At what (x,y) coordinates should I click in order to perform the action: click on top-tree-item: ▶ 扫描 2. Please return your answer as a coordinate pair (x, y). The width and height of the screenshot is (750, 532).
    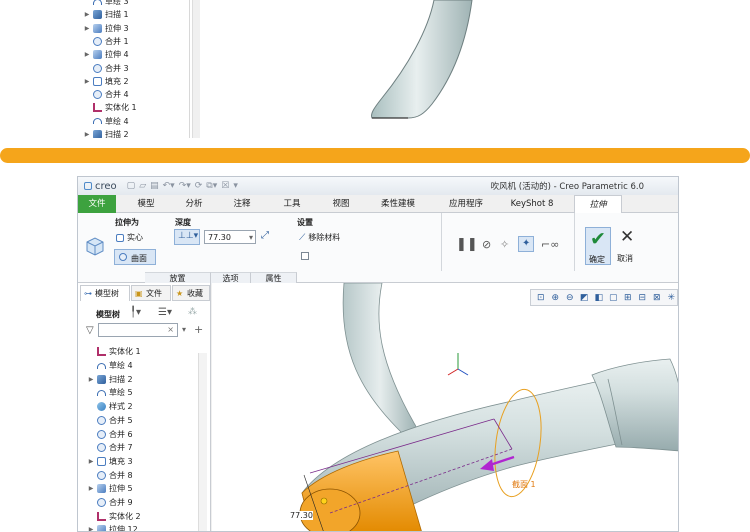
    Looking at the image, I should click on (106, 133).